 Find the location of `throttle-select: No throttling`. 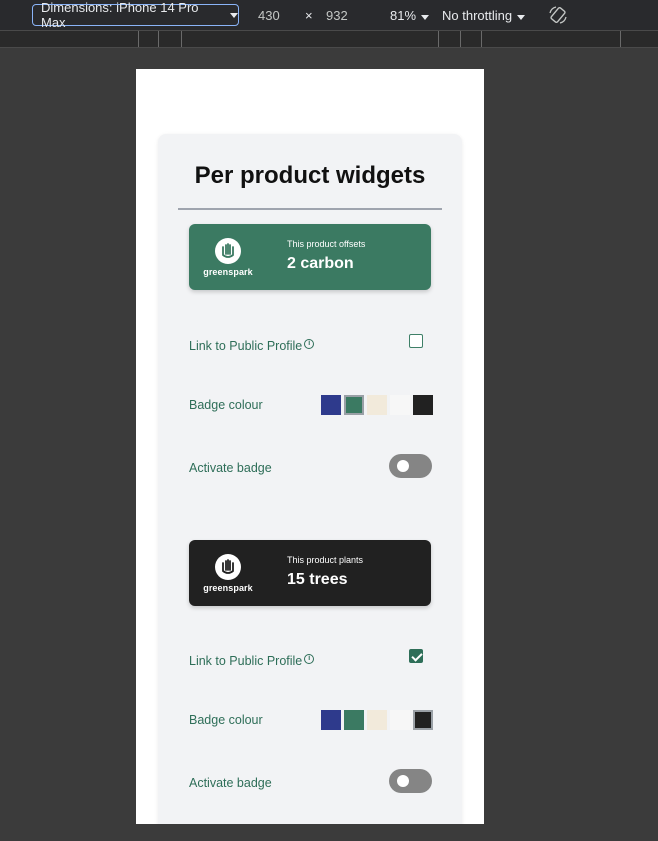

throttle-select: No throttling is located at coordinates (484, 15).